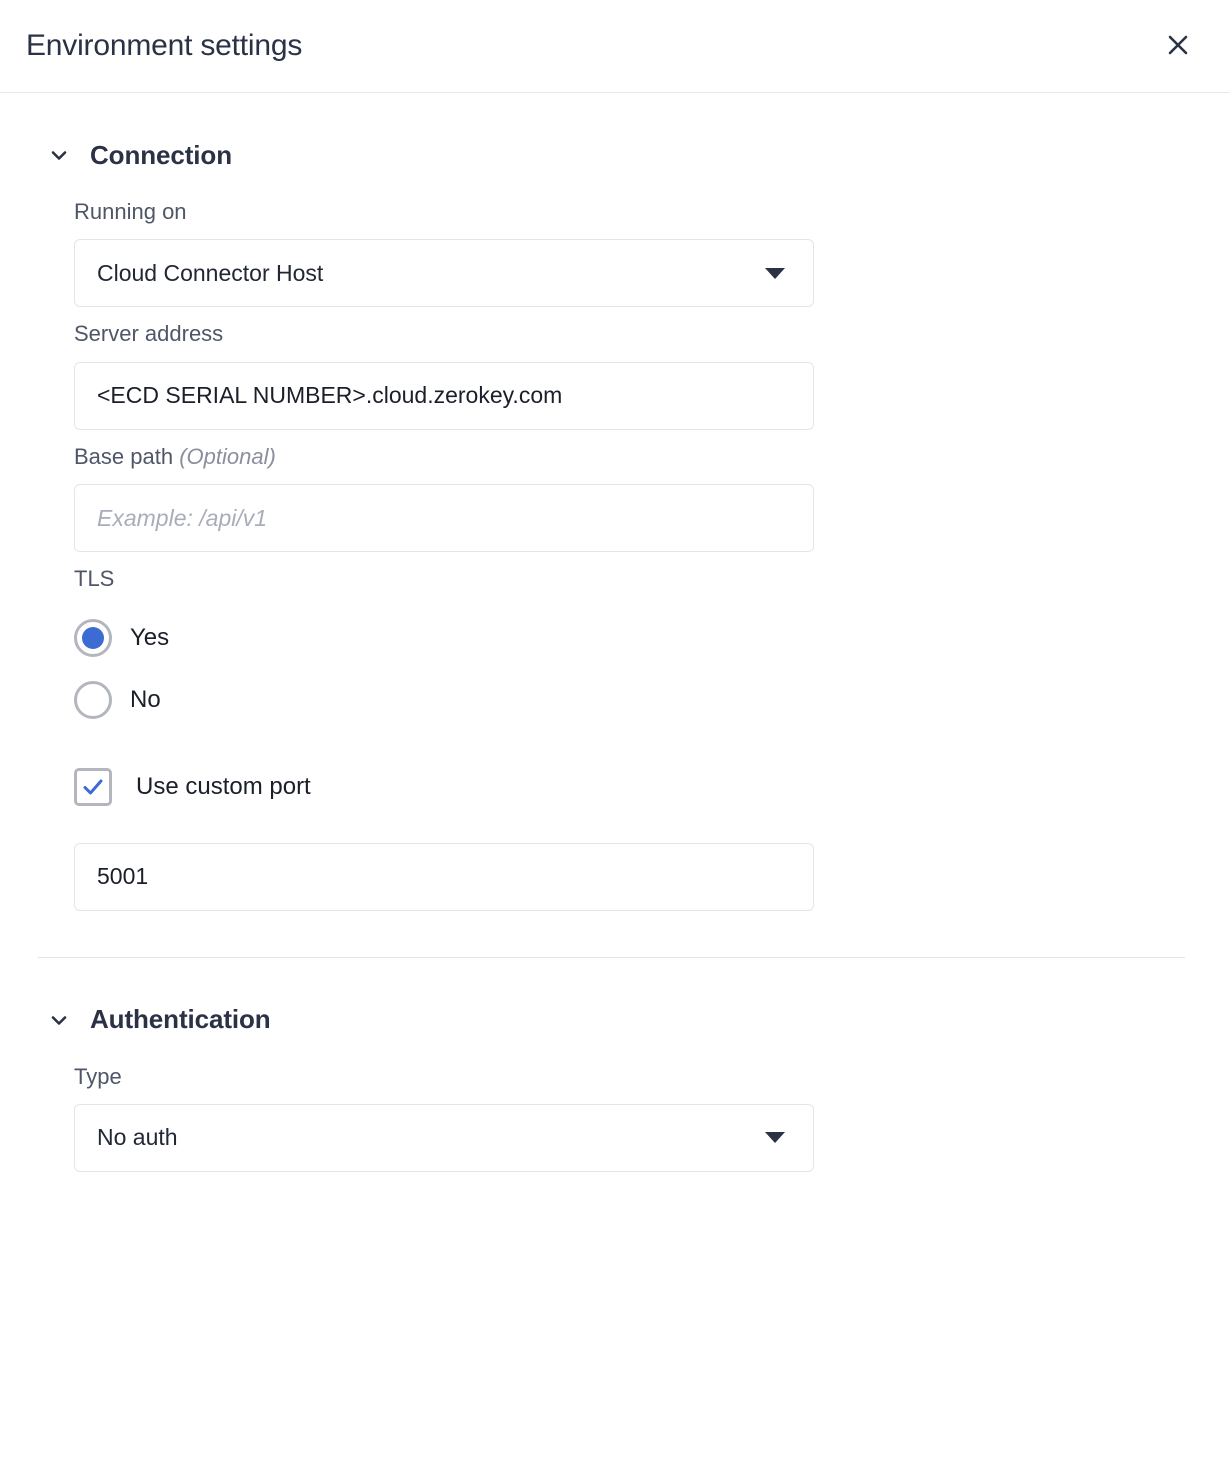  I want to click on custom-port-input, so click(444, 877).